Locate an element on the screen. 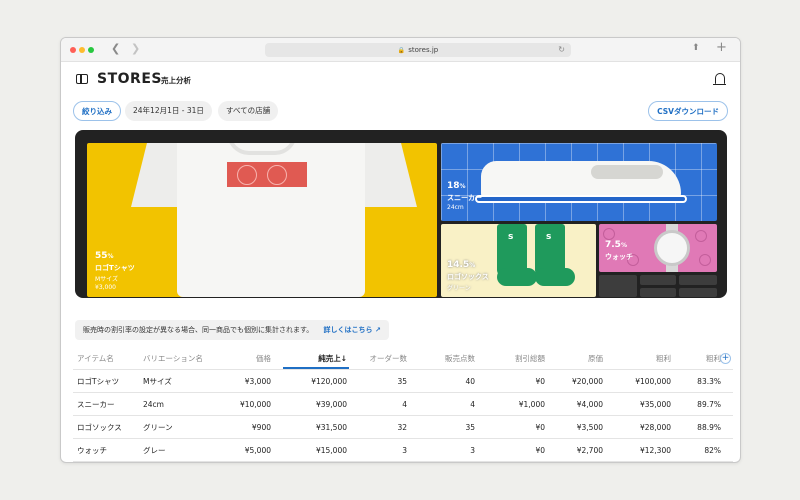 The width and height of the screenshot is (800, 500). new-tab-icon: + is located at coordinates (721, 47).